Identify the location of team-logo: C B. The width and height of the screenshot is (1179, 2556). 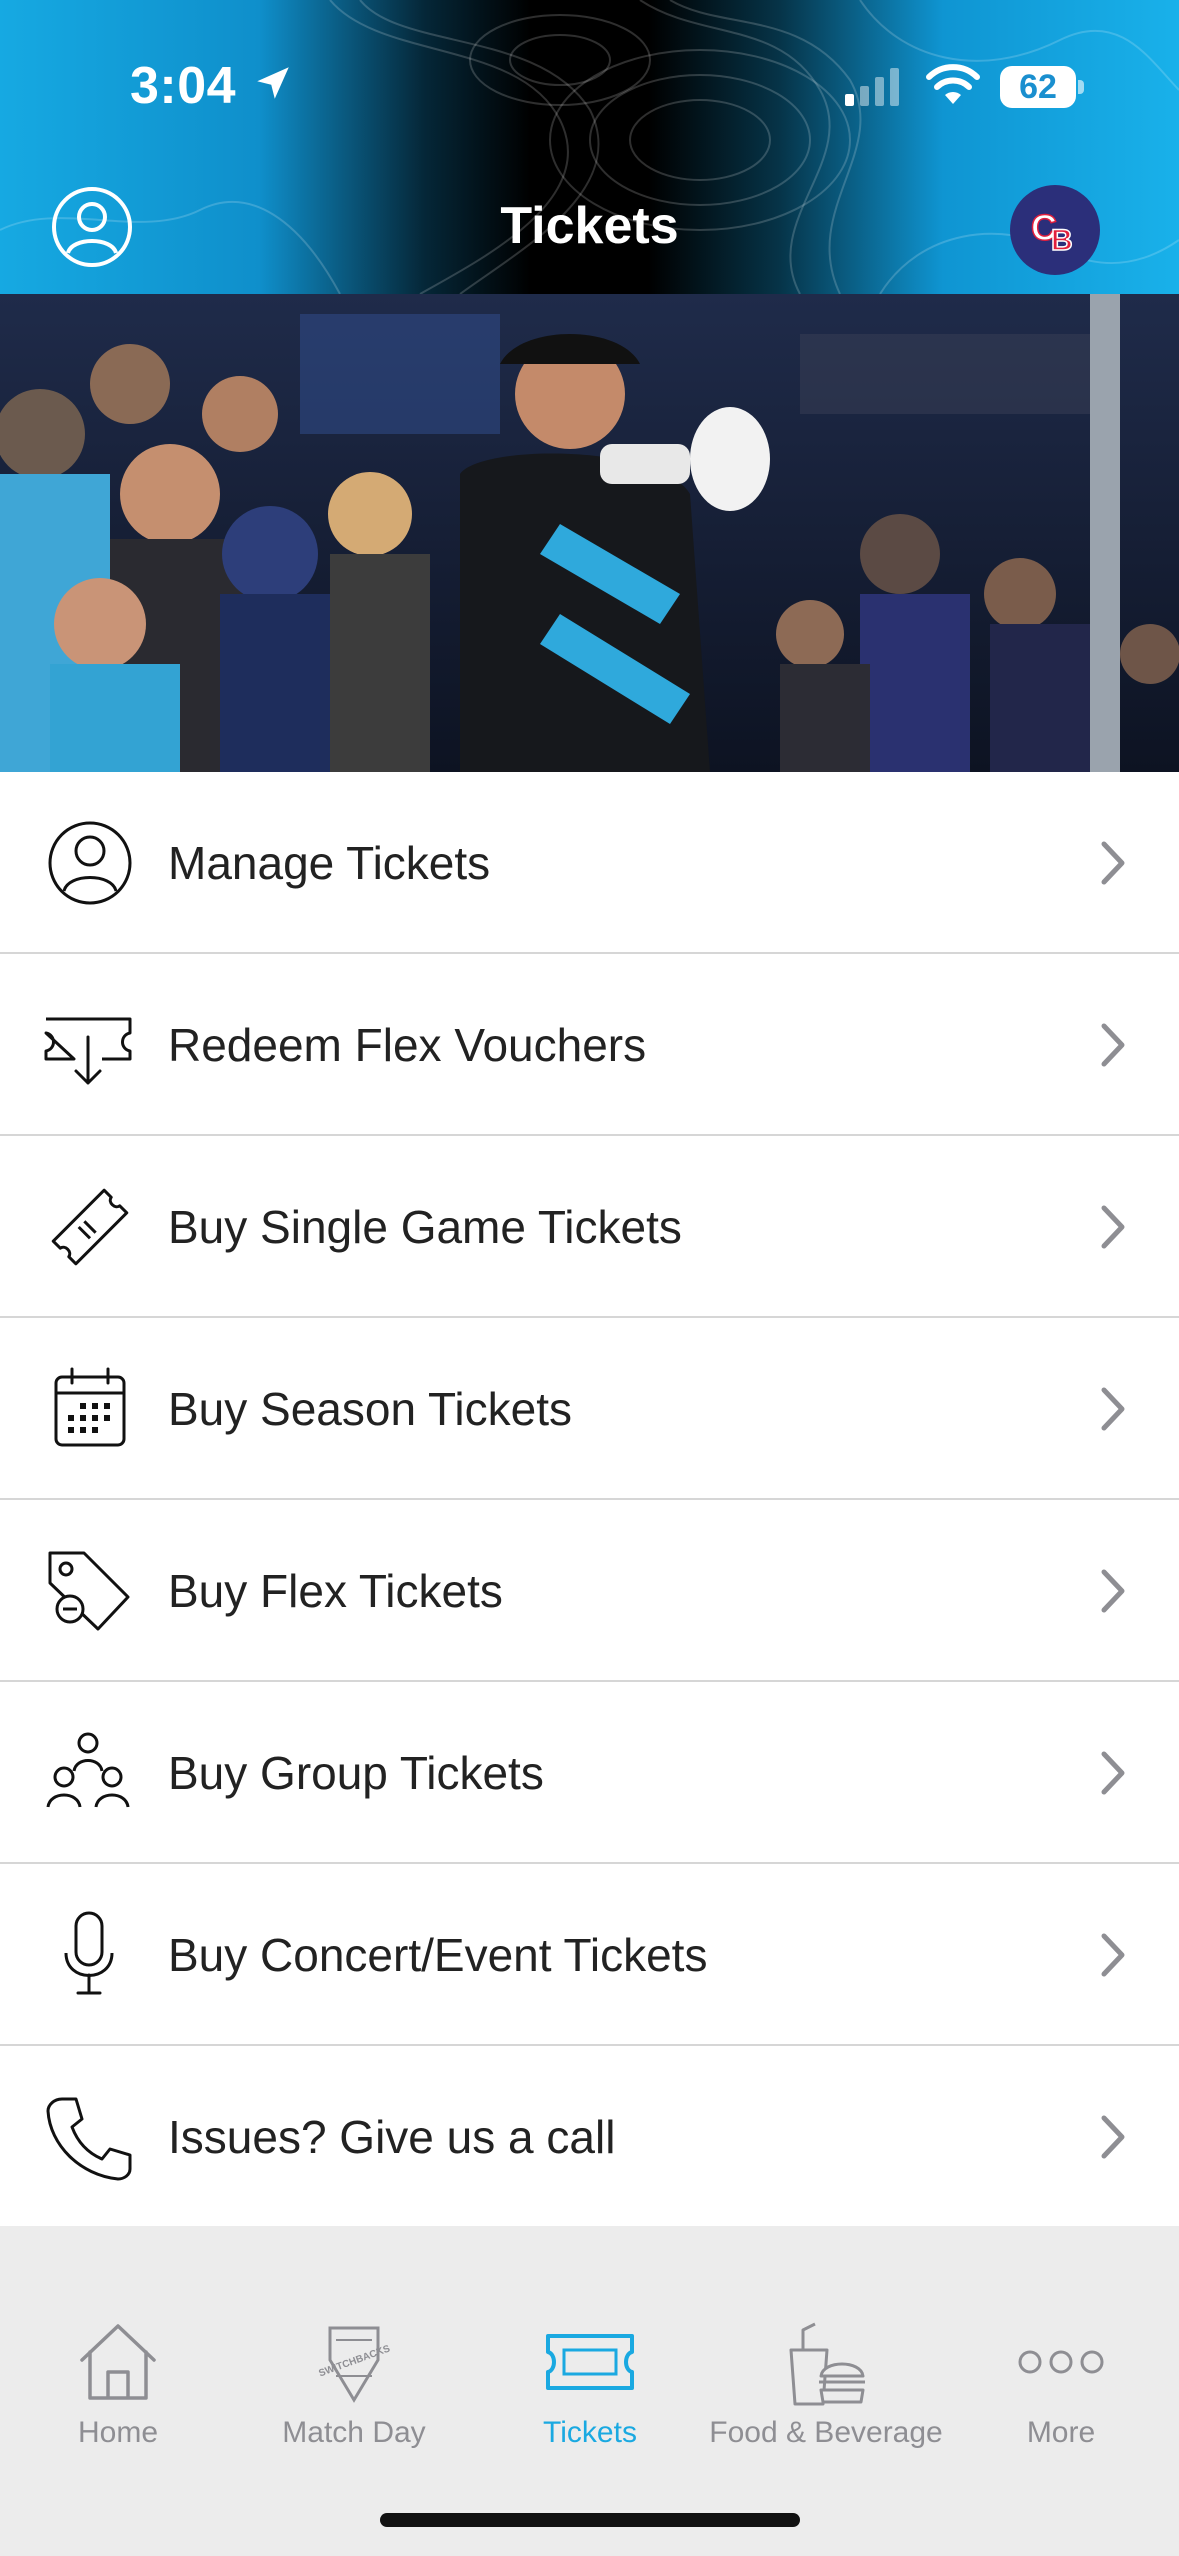
(1055, 230).